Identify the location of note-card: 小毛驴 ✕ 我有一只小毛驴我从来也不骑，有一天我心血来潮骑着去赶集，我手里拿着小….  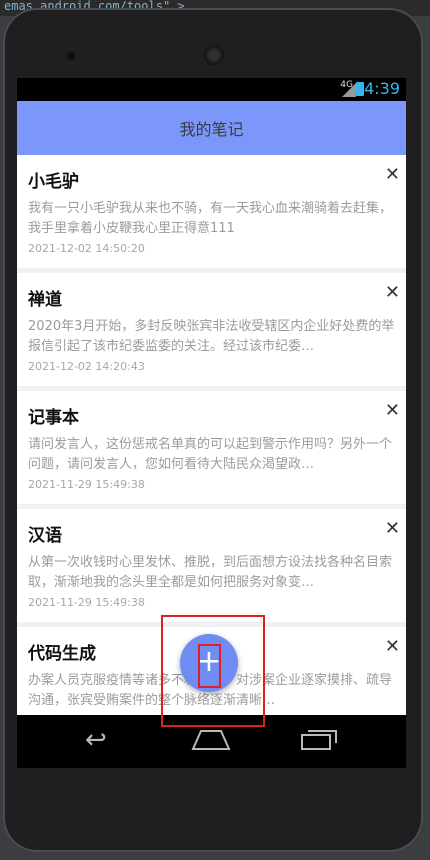
(211, 211).